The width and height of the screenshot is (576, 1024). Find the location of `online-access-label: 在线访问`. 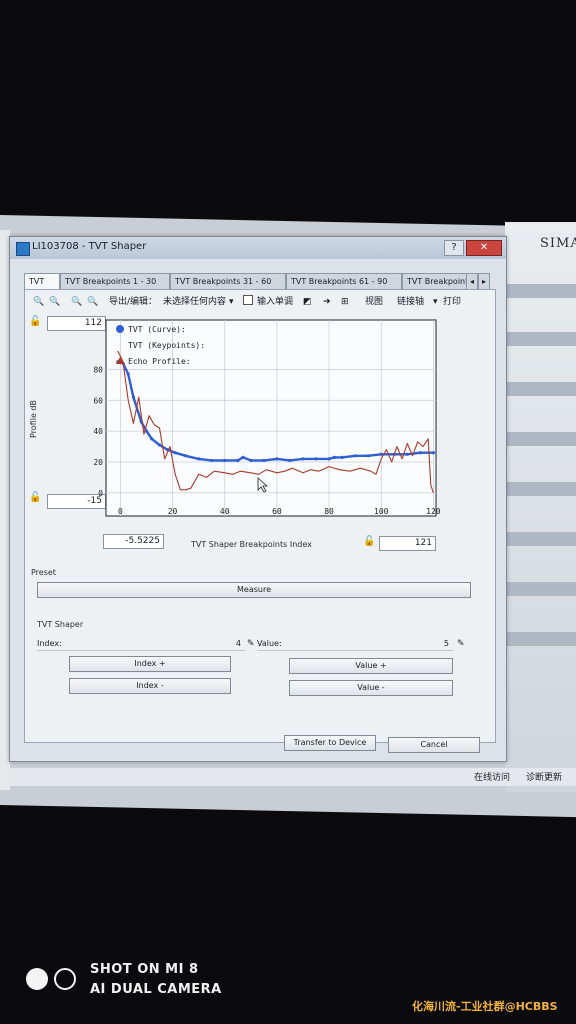

online-access-label: 在线访问 is located at coordinates (492, 776).